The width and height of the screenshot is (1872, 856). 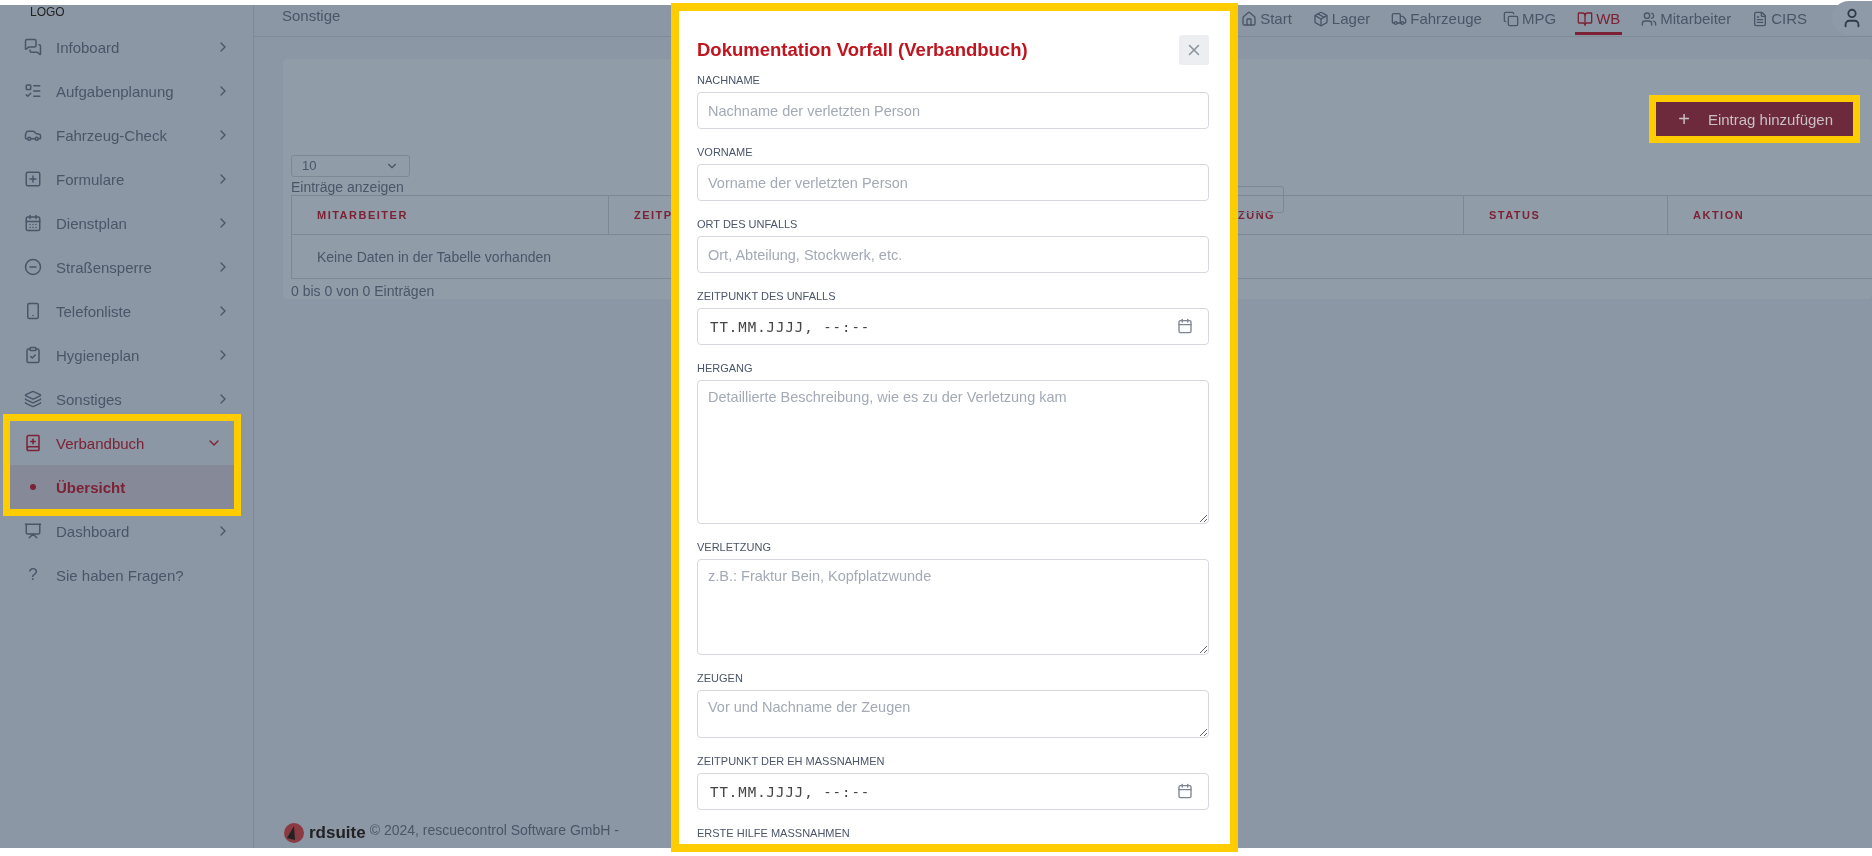 What do you see at coordinates (33, 267) in the screenshot?
I see `minus-circle-icon` at bounding box center [33, 267].